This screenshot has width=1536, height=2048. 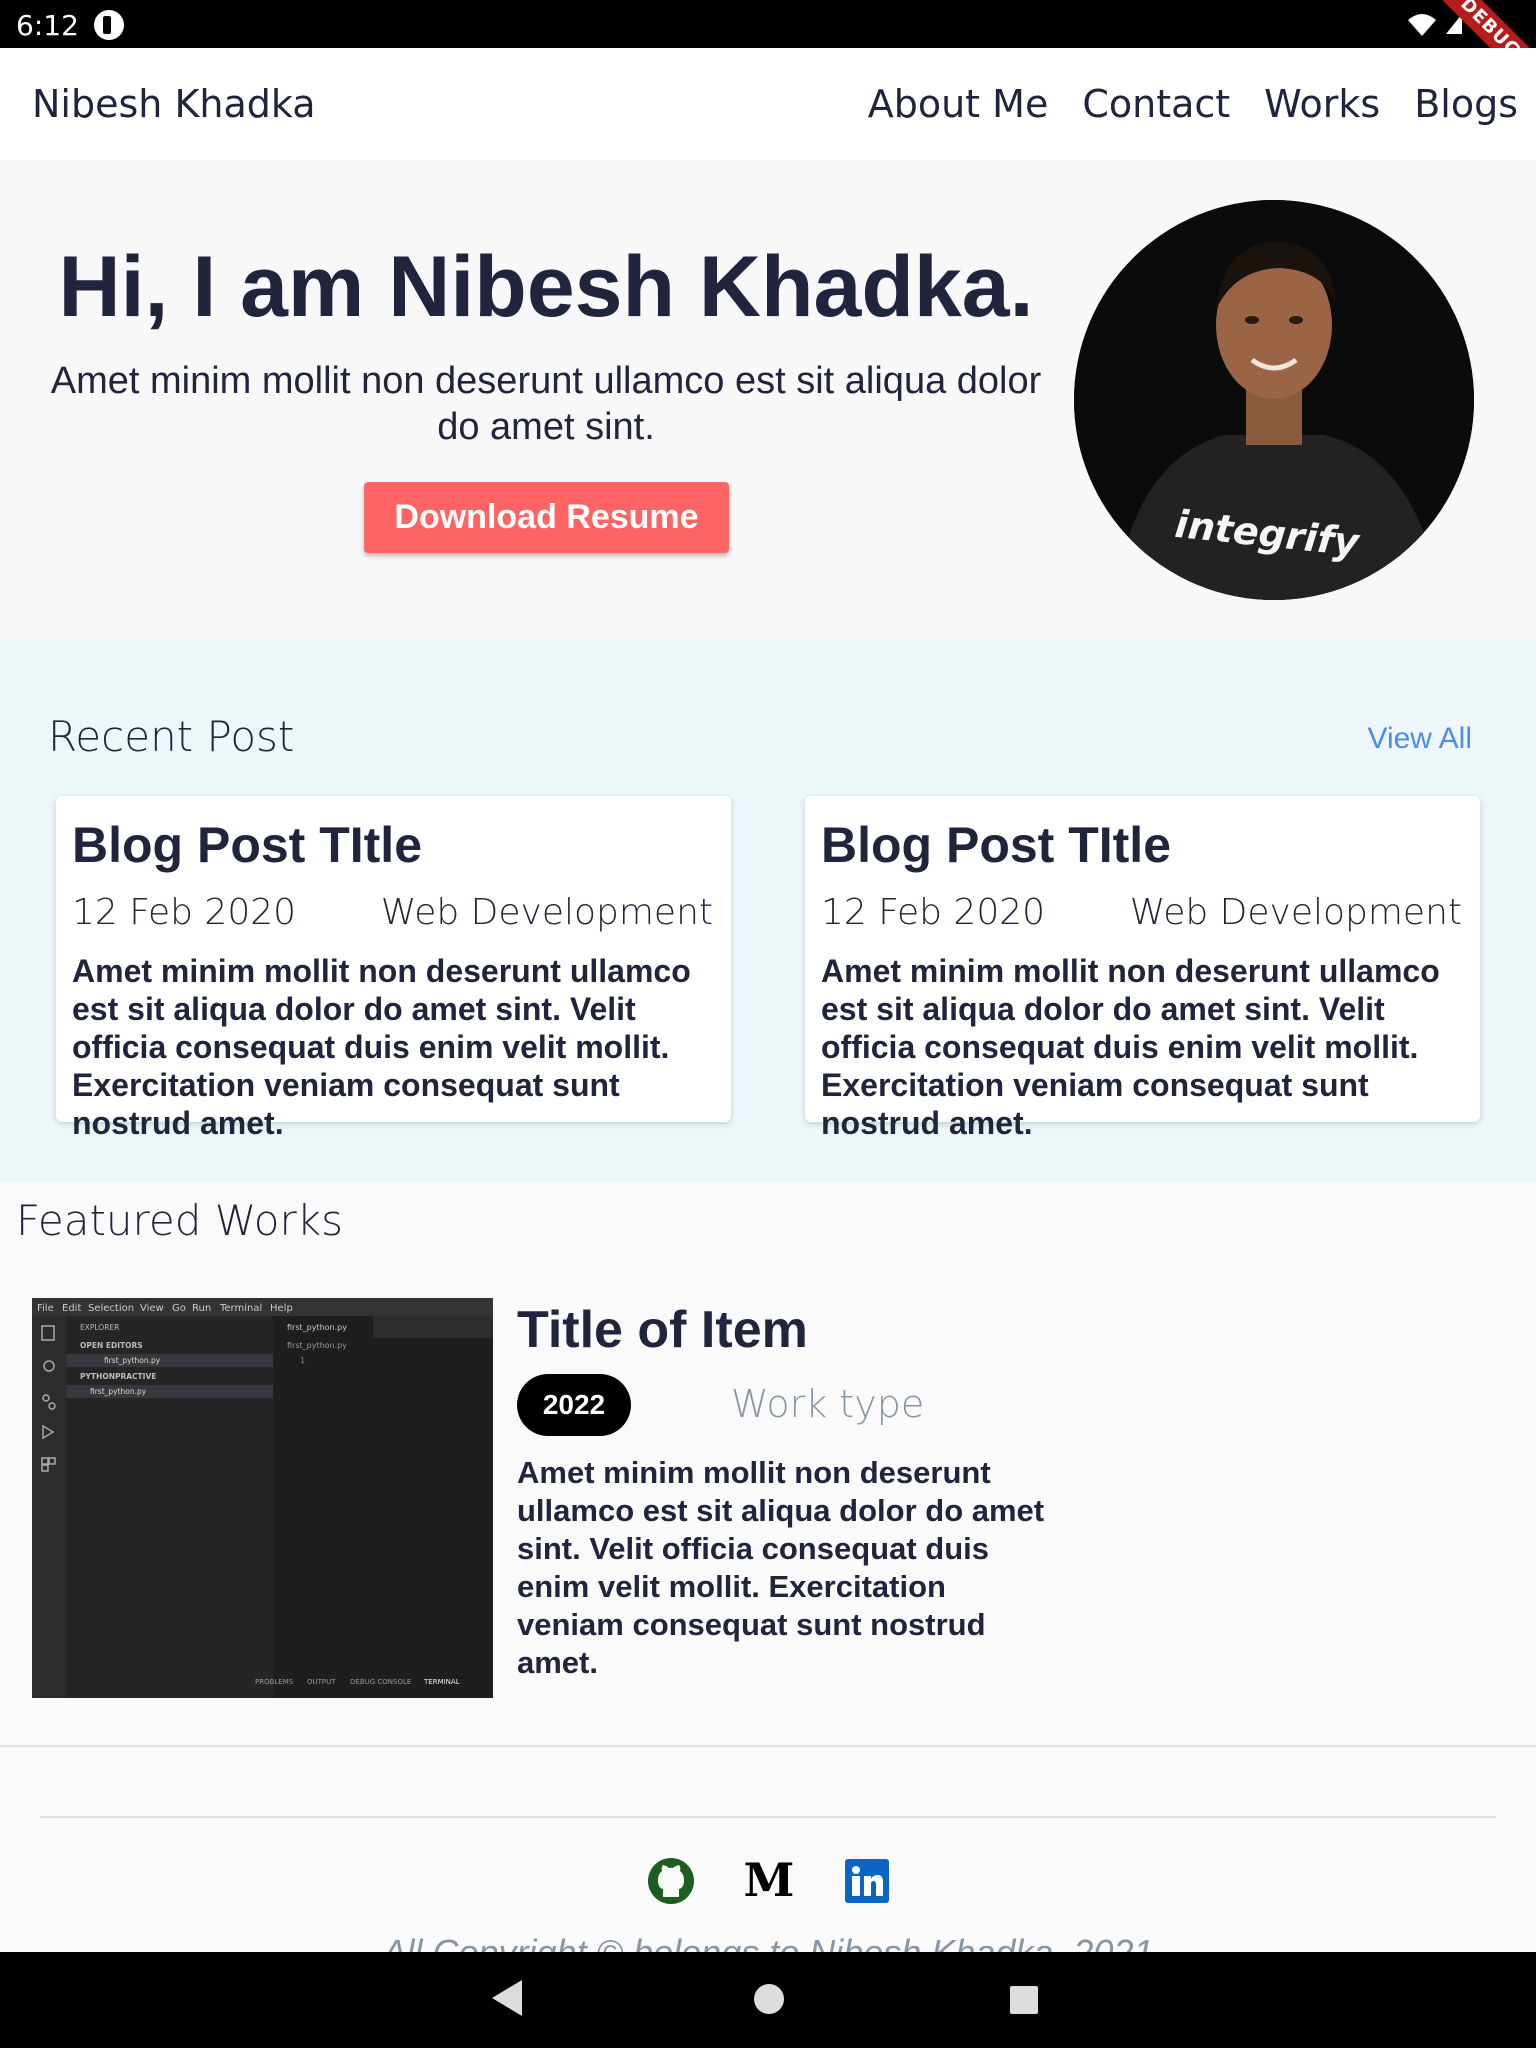 I want to click on view-all-link: View All, so click(x=1419, y=739).